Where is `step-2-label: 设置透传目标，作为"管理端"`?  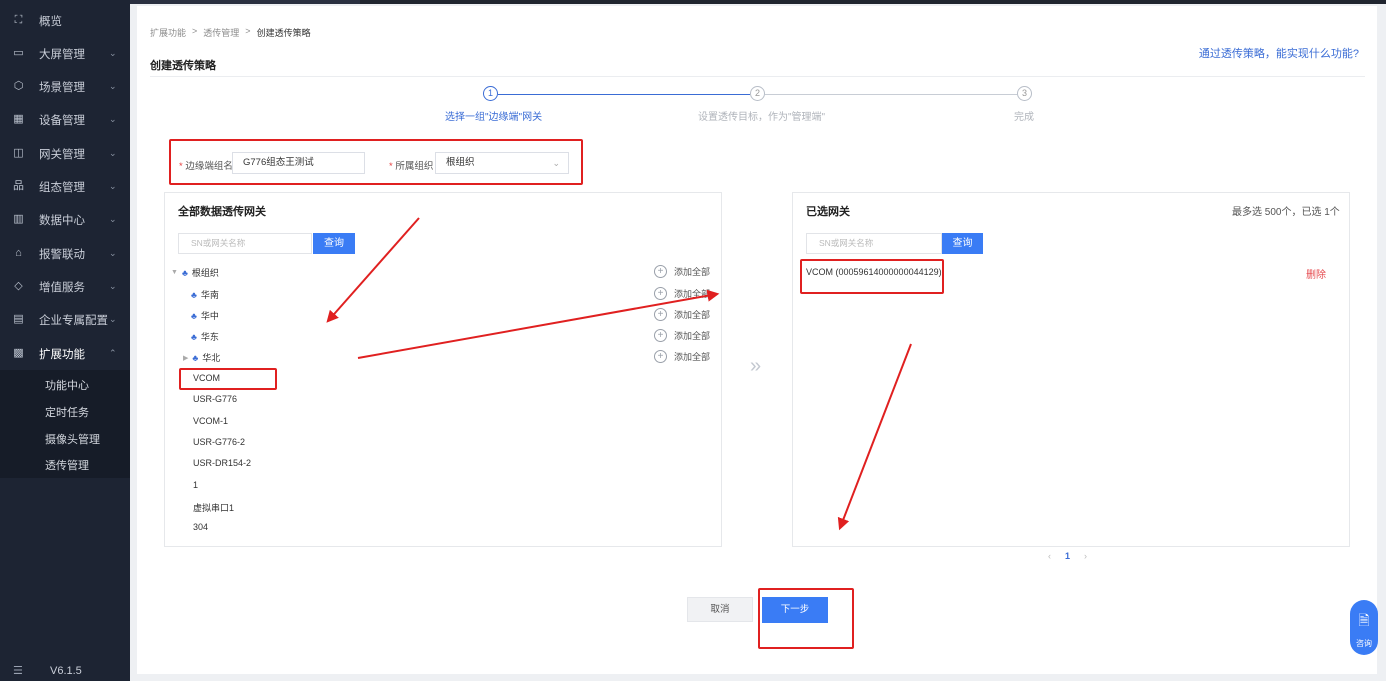
step-2-label: 设置透传目标，作为"管理端" is located at coordinates (762, 117).